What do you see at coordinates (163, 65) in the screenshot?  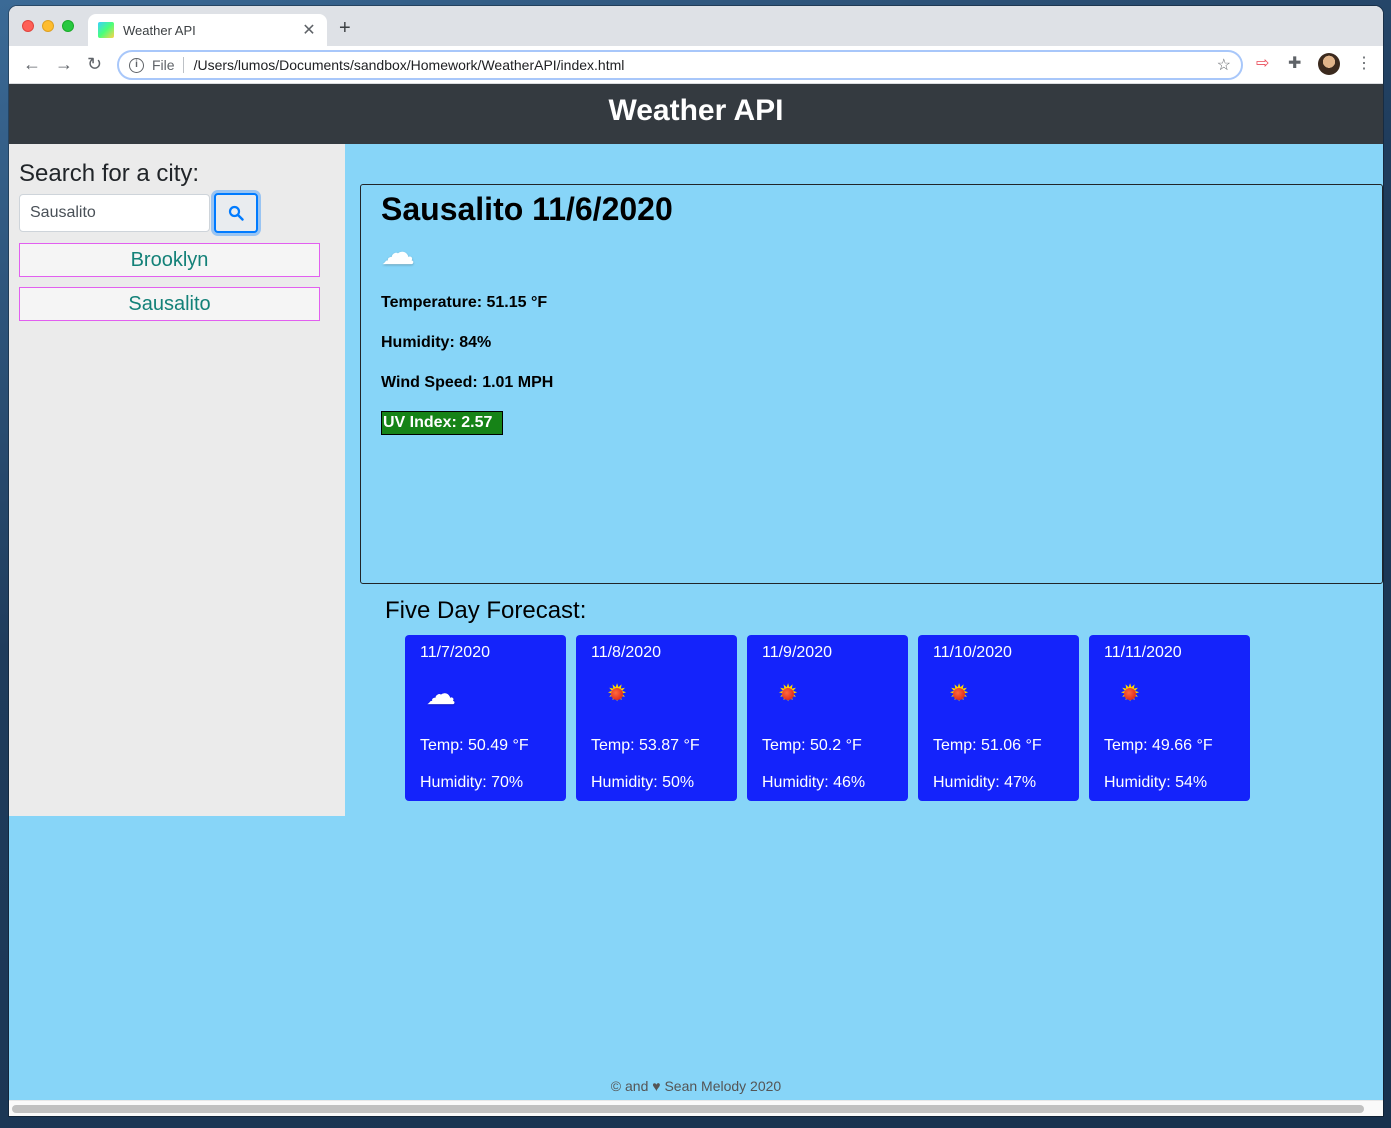 I see `file-scheme-label: File` at bounding box center [163, 65].